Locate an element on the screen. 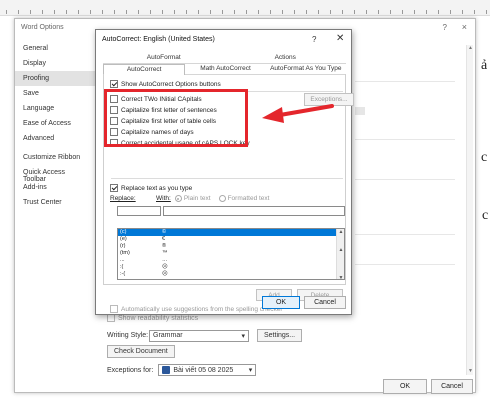  list-item: :-(☹ is located at coordinates (231, 274).